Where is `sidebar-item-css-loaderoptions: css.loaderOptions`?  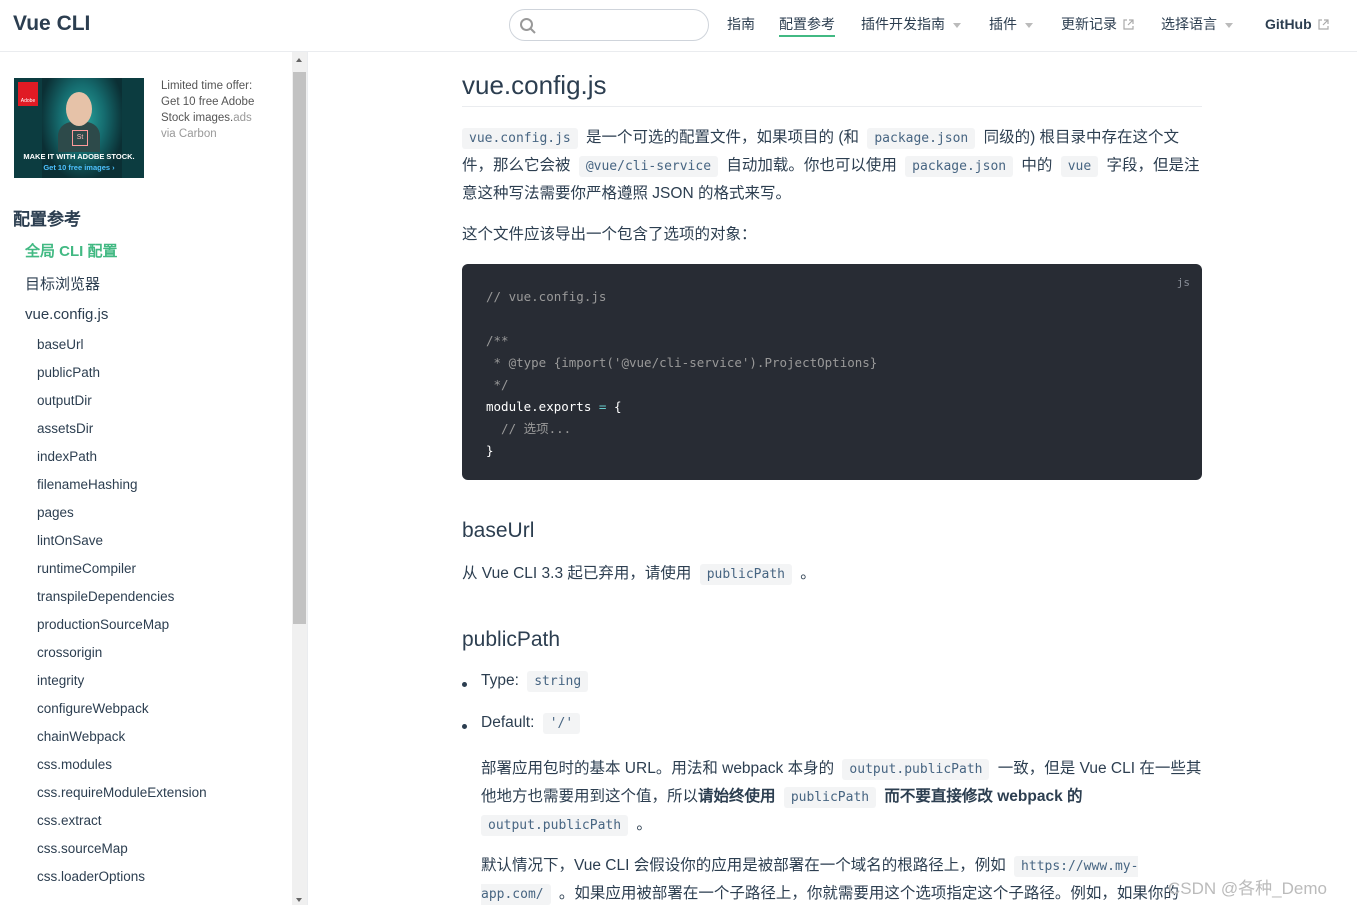 sidebar-item-css-loaderoptions: css.loaderOptions is located at coordinates (91, 876).